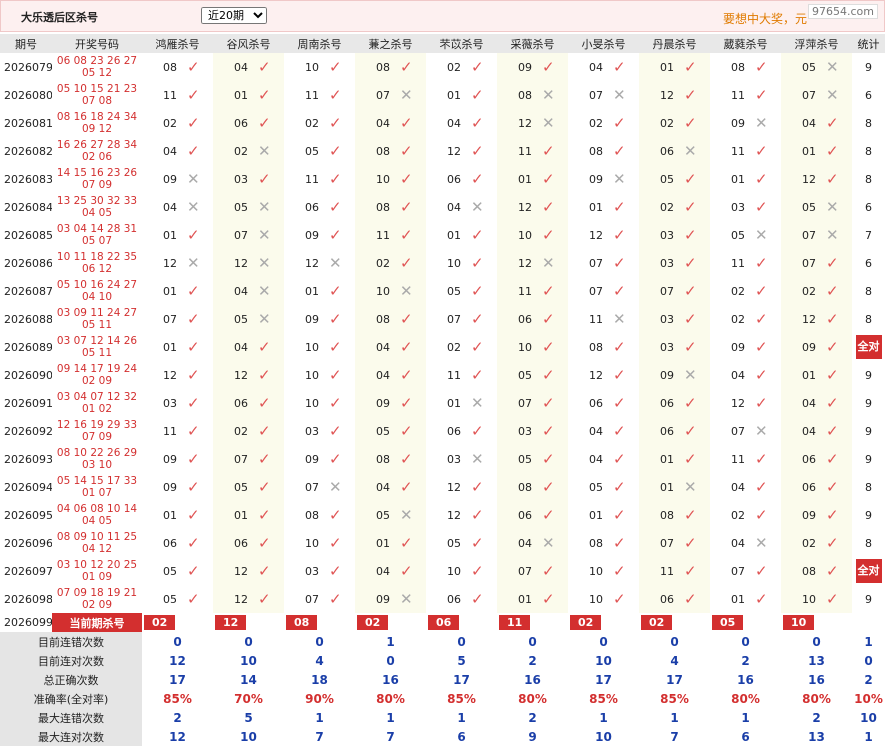 The image size is (885, 754). What do you see at coordinates (97, 89) in the screenshot?
I see `front-numbers: 05 10 15 21 23` at bounding box center [97, 89].